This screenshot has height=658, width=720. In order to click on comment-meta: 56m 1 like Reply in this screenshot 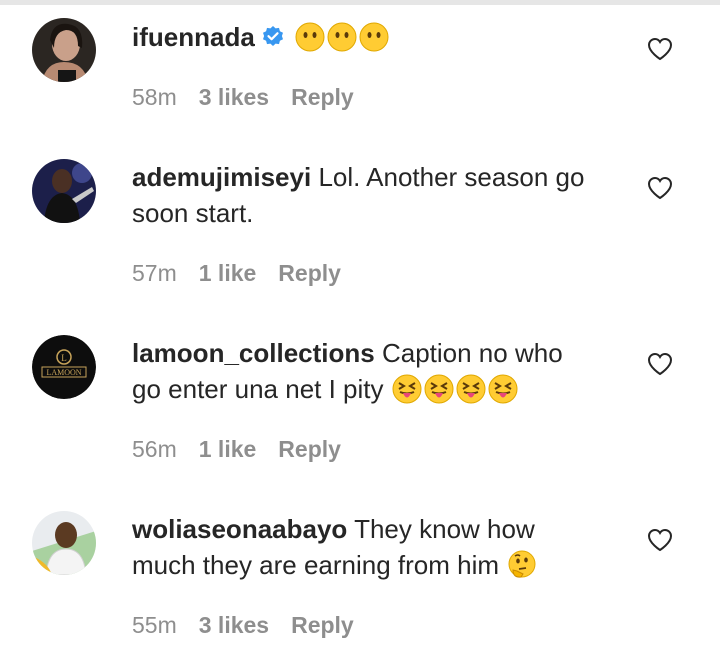, I will do `click(247, 449)`.